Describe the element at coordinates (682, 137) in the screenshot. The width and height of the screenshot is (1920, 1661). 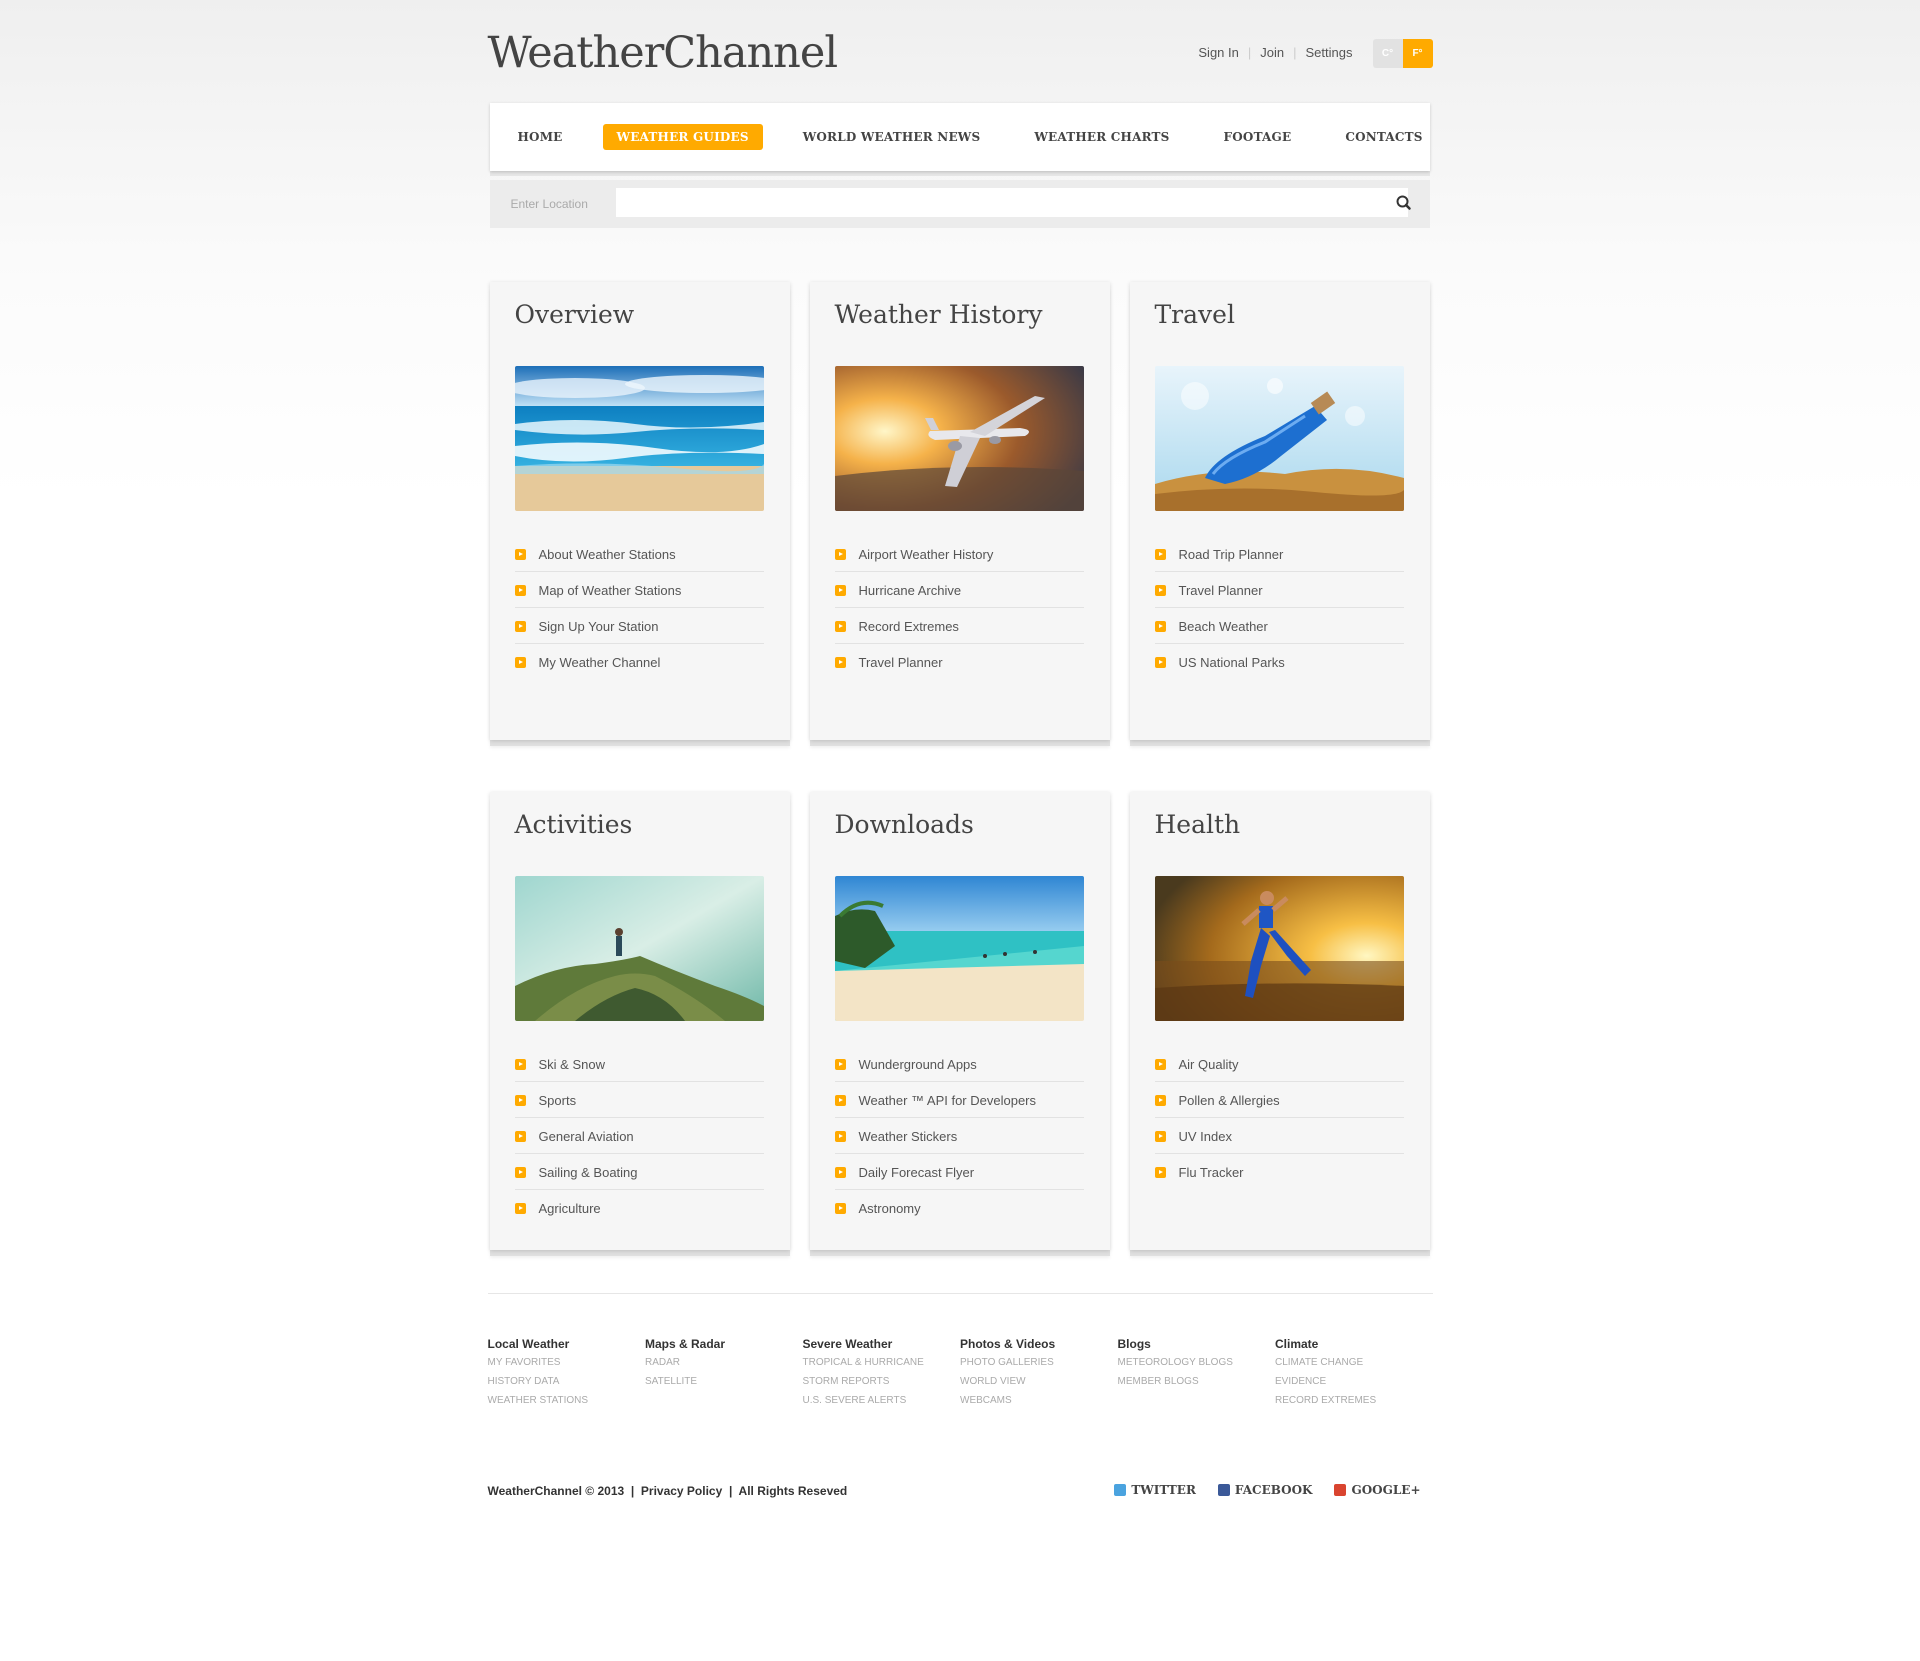
I see `nav-weather-guides: WEATHER GUIDES` at that location.